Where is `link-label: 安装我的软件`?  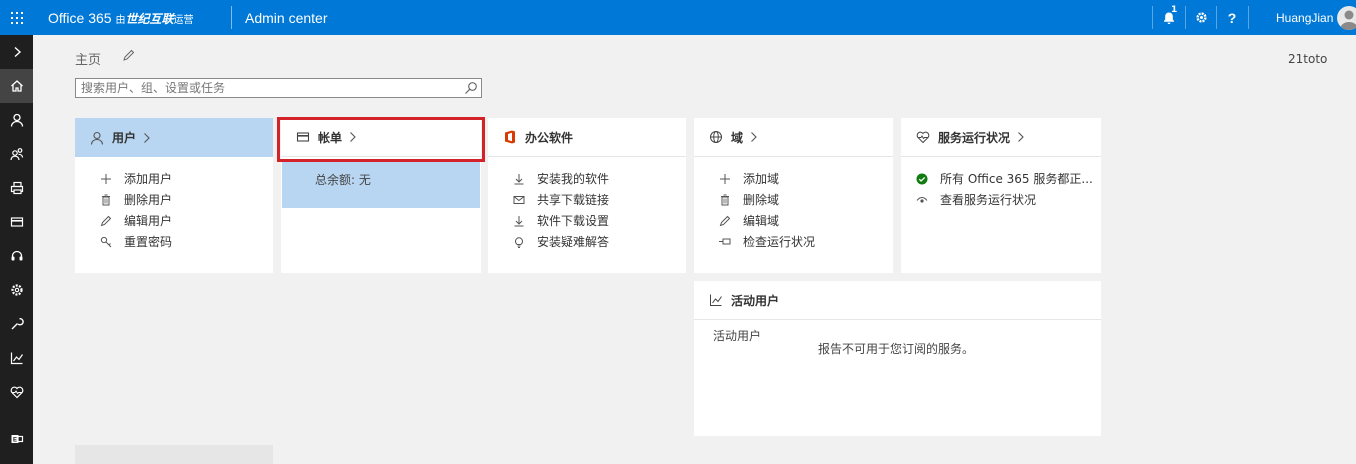
link-label: 安装我的软件 is located at coordinates (573, 179).